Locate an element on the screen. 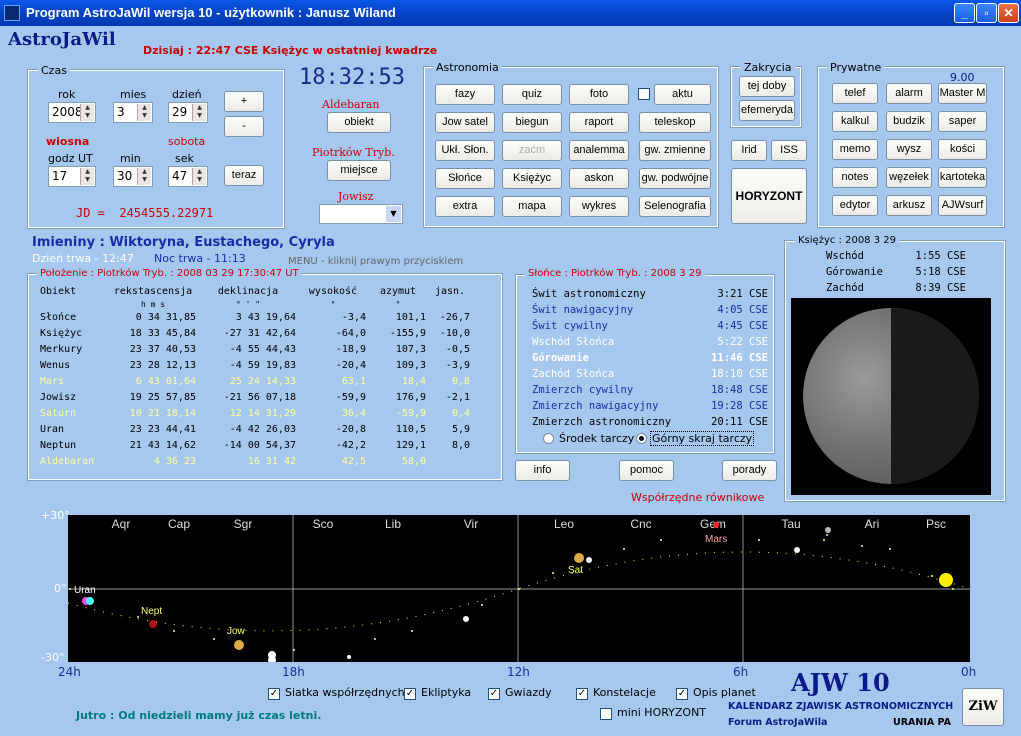 The image size is (1021, 736). astro-button-0: fazy is located at coordinates (465, 94).